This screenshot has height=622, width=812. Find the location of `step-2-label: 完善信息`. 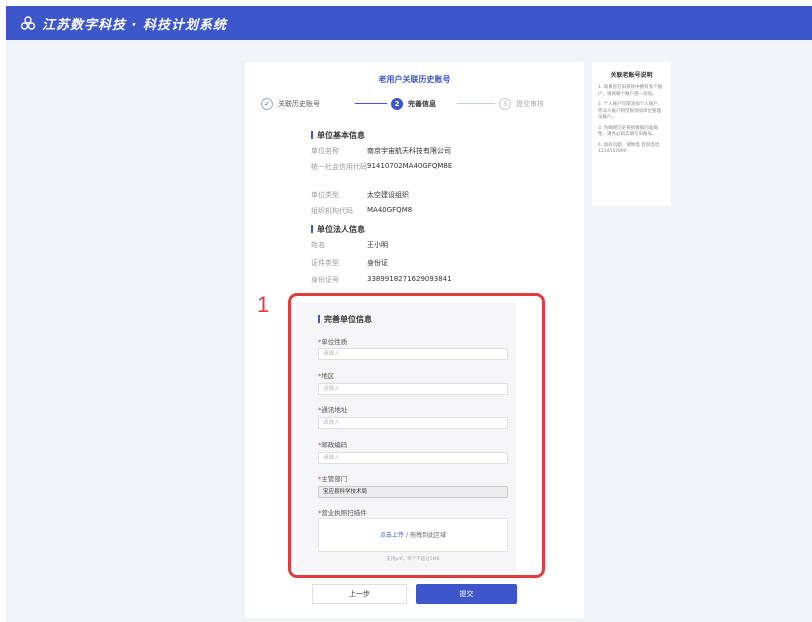

step-2-label: 完善信息 is located at coordinates (422, 104).